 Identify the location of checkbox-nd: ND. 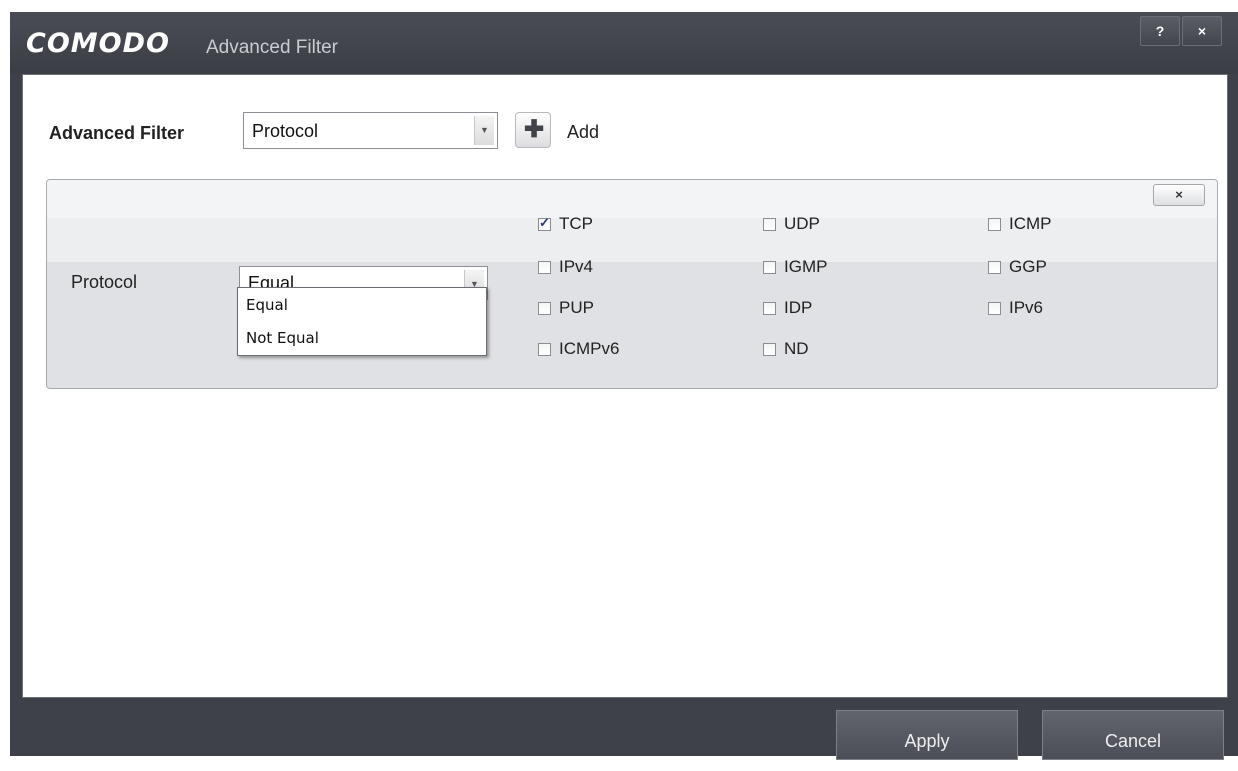
(786, 349).